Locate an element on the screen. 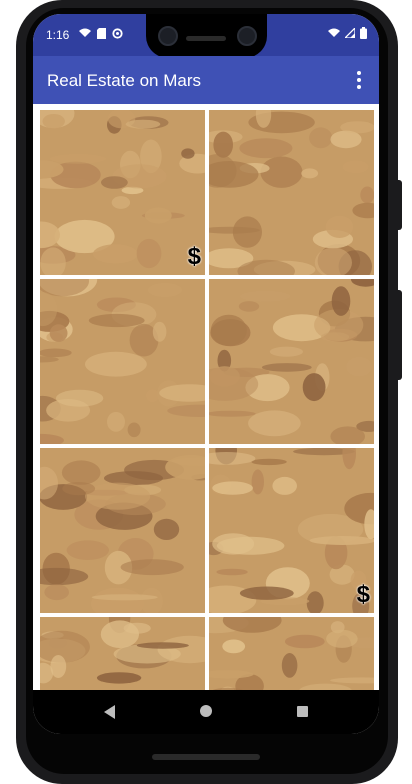 The width and height of the screenshot is (412, 784). earpiece is located at coordinates (206, 38).